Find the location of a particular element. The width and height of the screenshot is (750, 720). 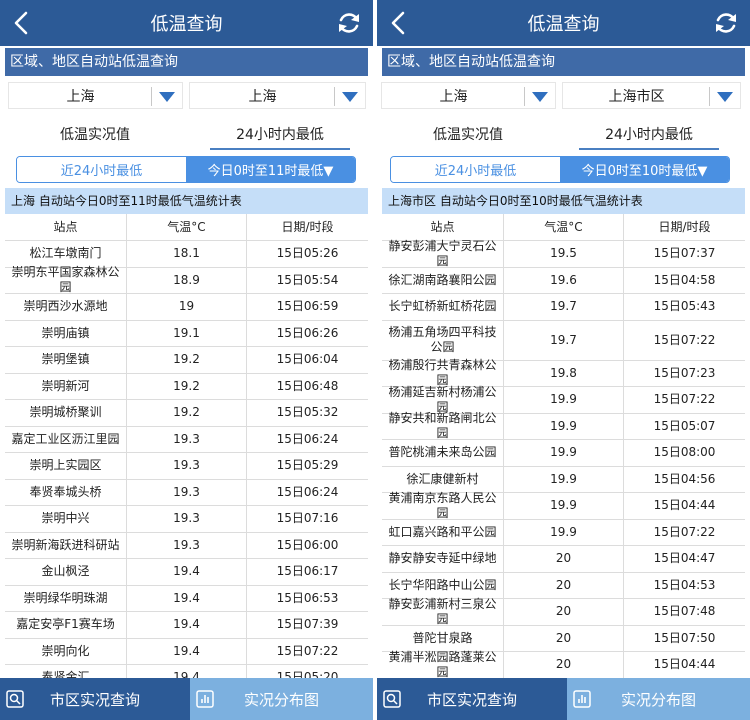

station-name: 静安彭浦新村三泉公园 is located at coordinates (443, 611).